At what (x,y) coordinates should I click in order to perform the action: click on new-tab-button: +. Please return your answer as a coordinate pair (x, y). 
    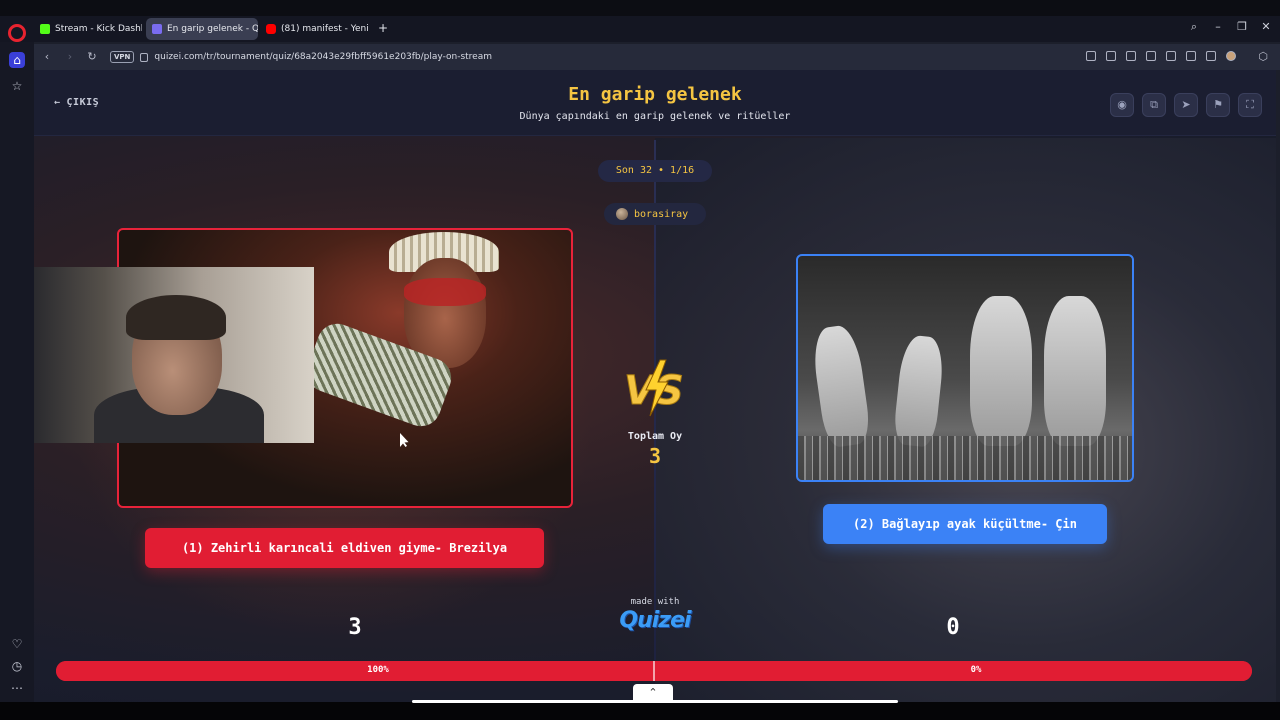
    Looking at the image, I should click on (383, 28).